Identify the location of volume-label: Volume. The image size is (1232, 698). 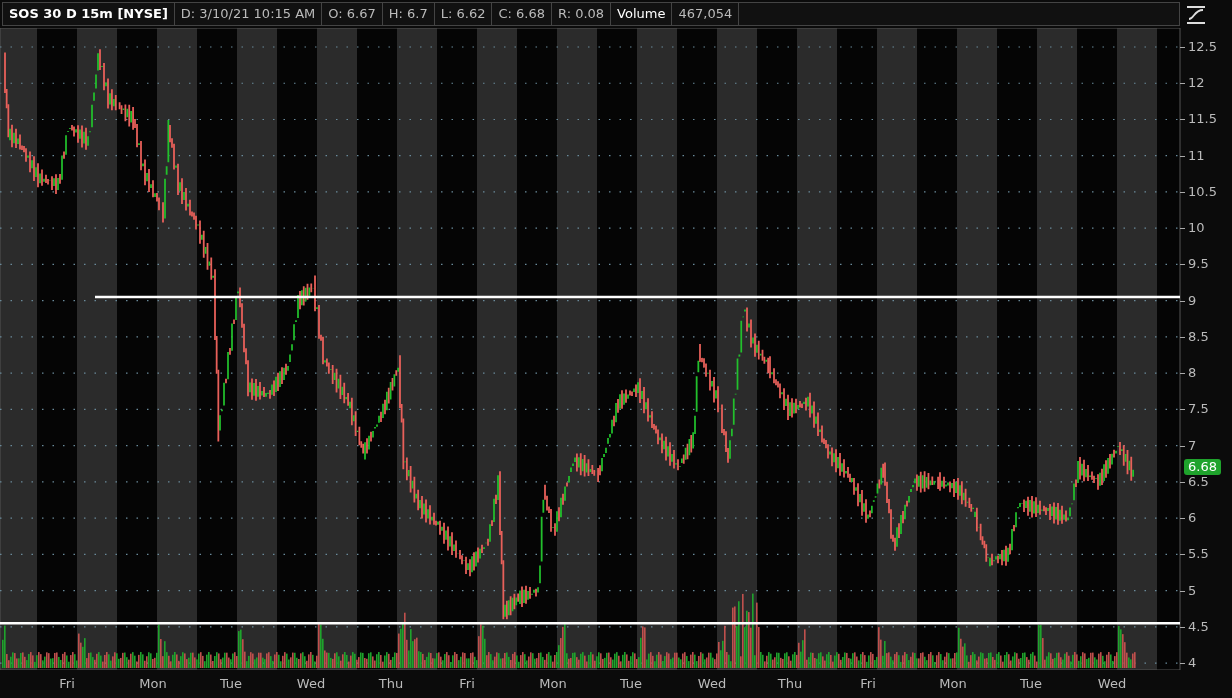
(642, 14).